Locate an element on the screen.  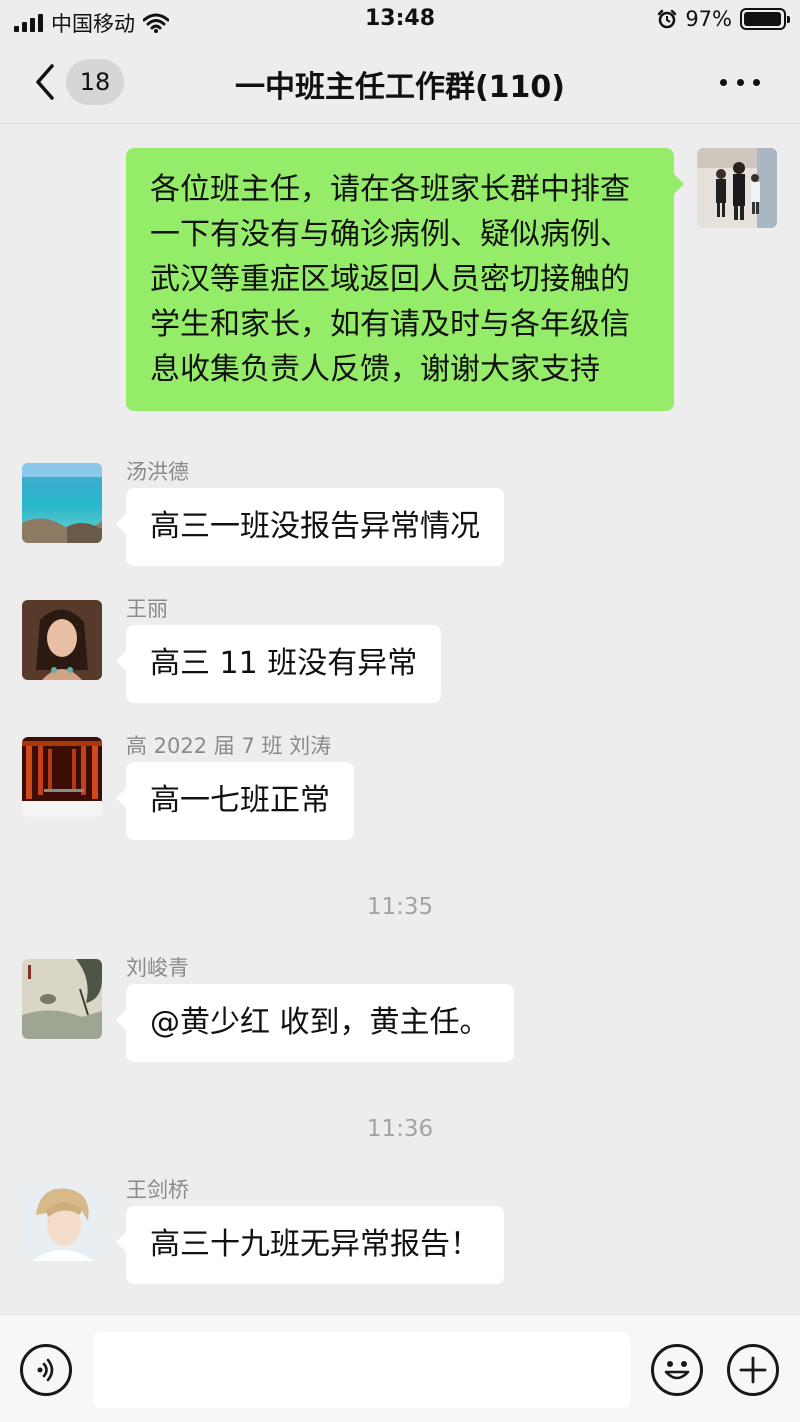
avatar-gates-photo is located at coordinates (62, 777).